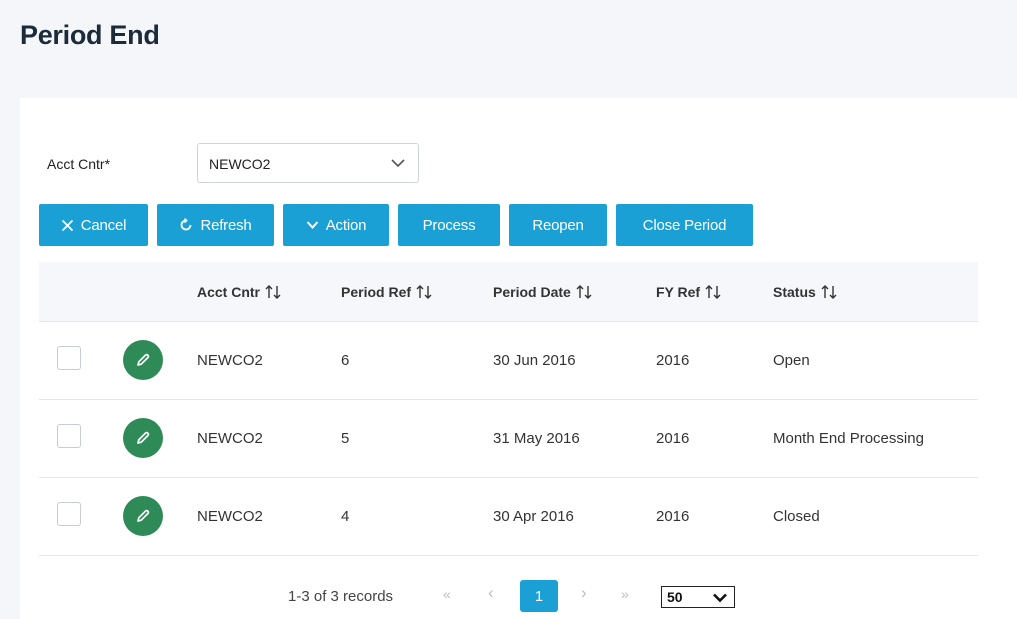 The height and width of the screenshot is (619, 1017). I want to click on acct-cntr-label: Acct Cntr*, so click(79, 164).